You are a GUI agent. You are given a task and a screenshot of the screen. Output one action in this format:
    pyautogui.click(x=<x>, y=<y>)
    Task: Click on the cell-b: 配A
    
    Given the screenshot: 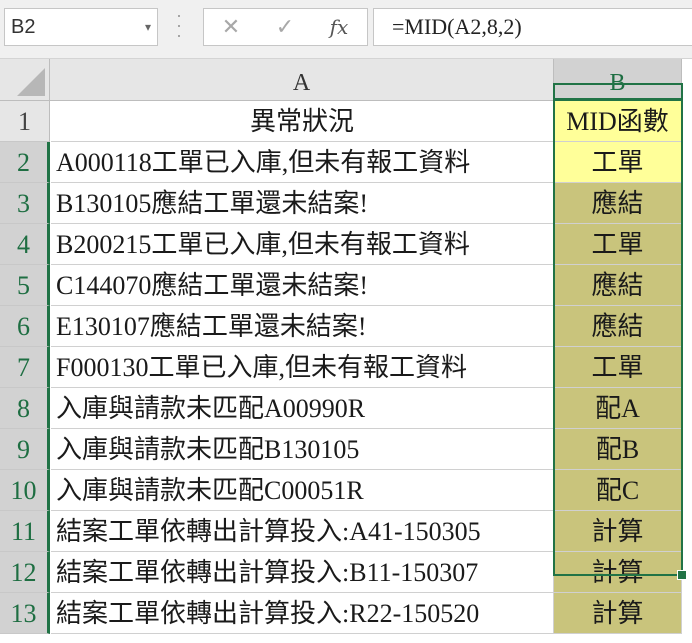 What is the action you would take?
    pyautogui.click(x=618, y=408)
    